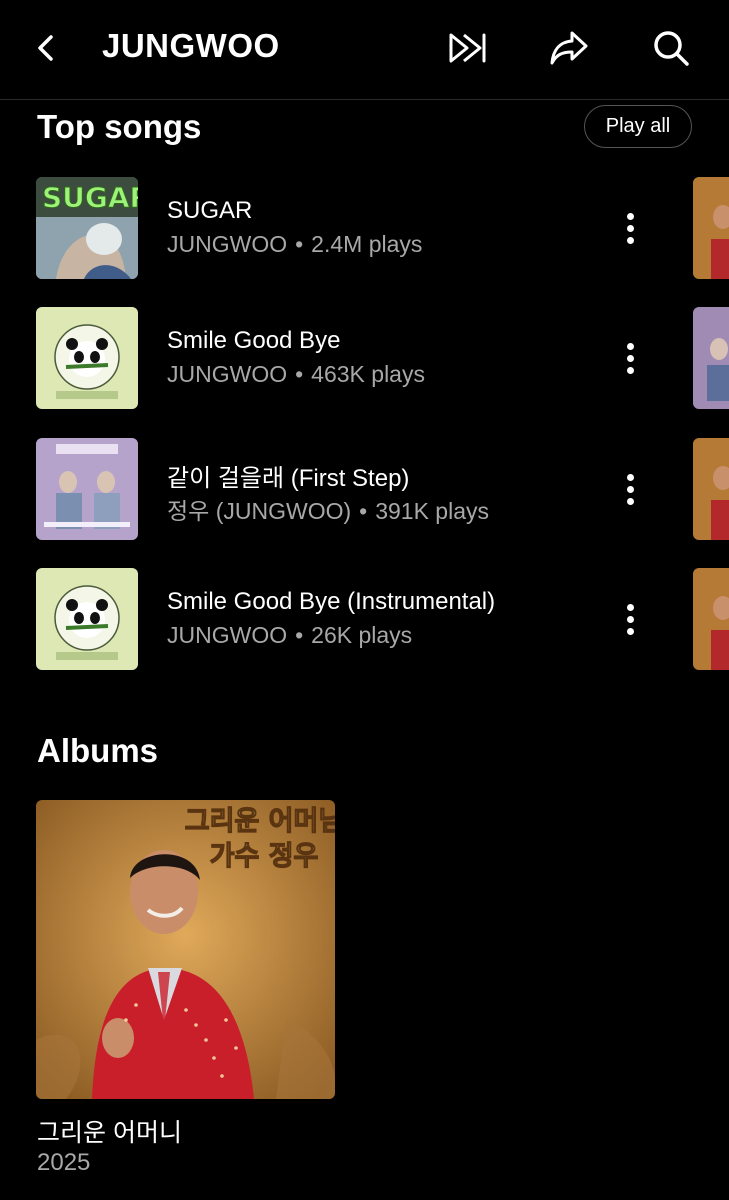  I want to click on play-next-icon, so click(467, 48).